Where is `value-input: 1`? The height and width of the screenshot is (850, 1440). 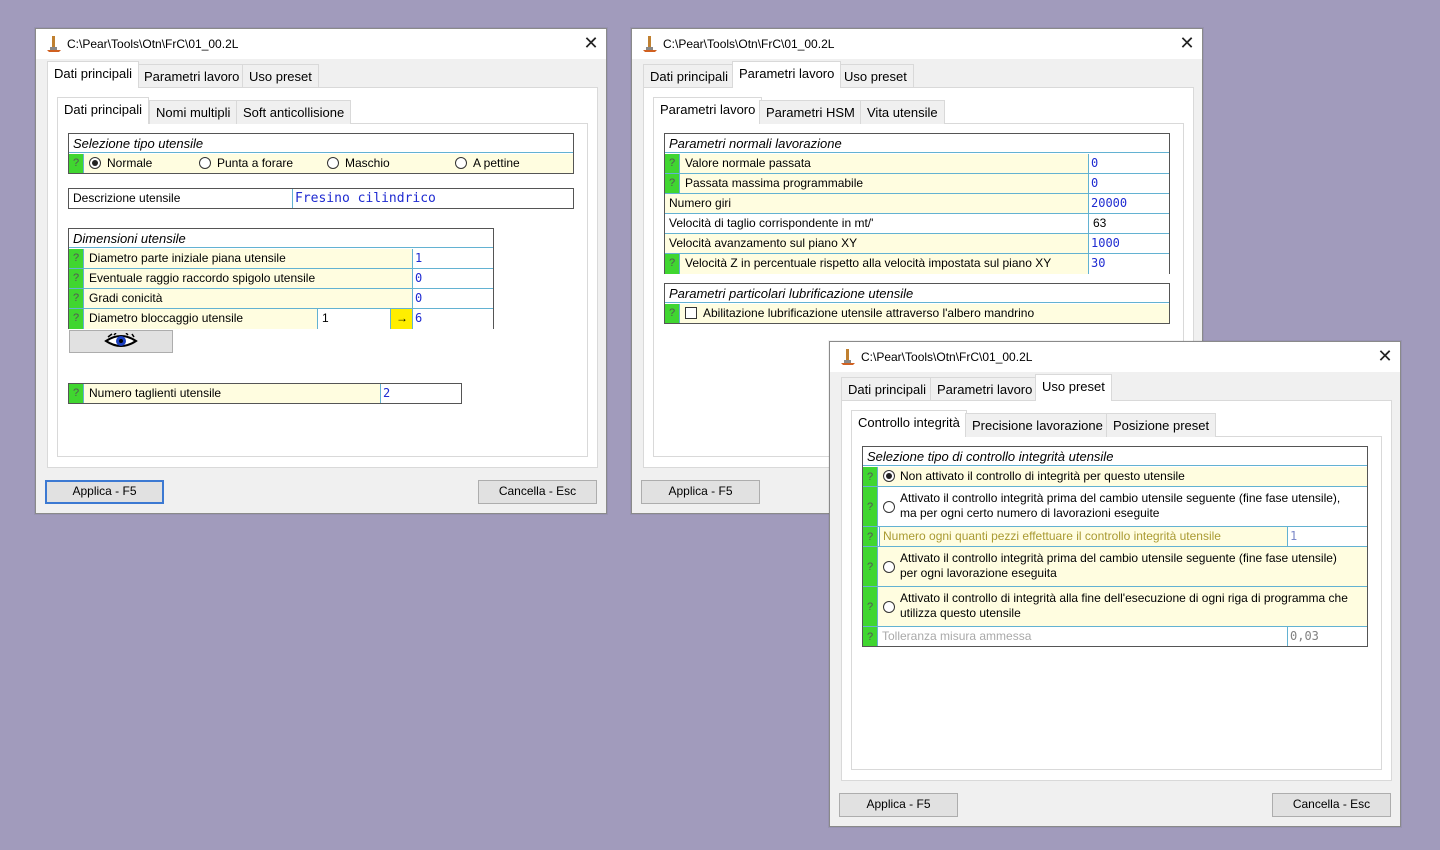 value-input: 1 is located at coordinates (452, 258).